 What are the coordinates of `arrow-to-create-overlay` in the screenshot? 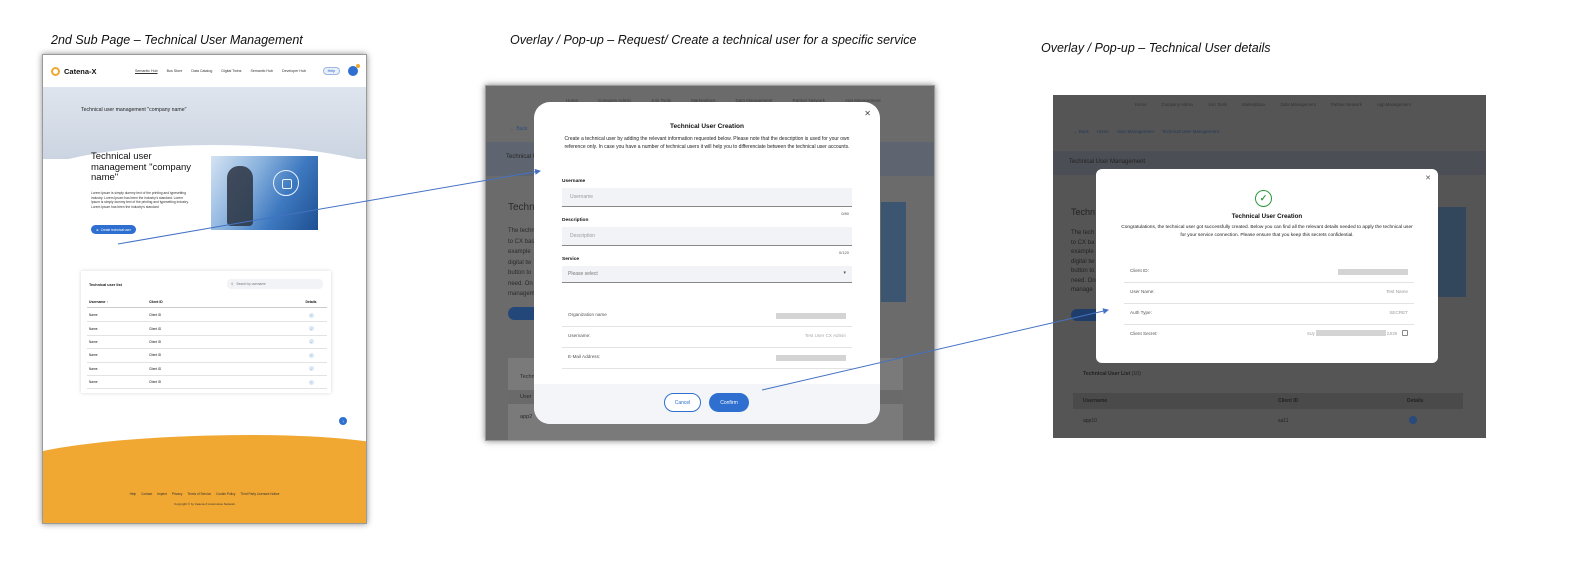 It's located at (329, 206).